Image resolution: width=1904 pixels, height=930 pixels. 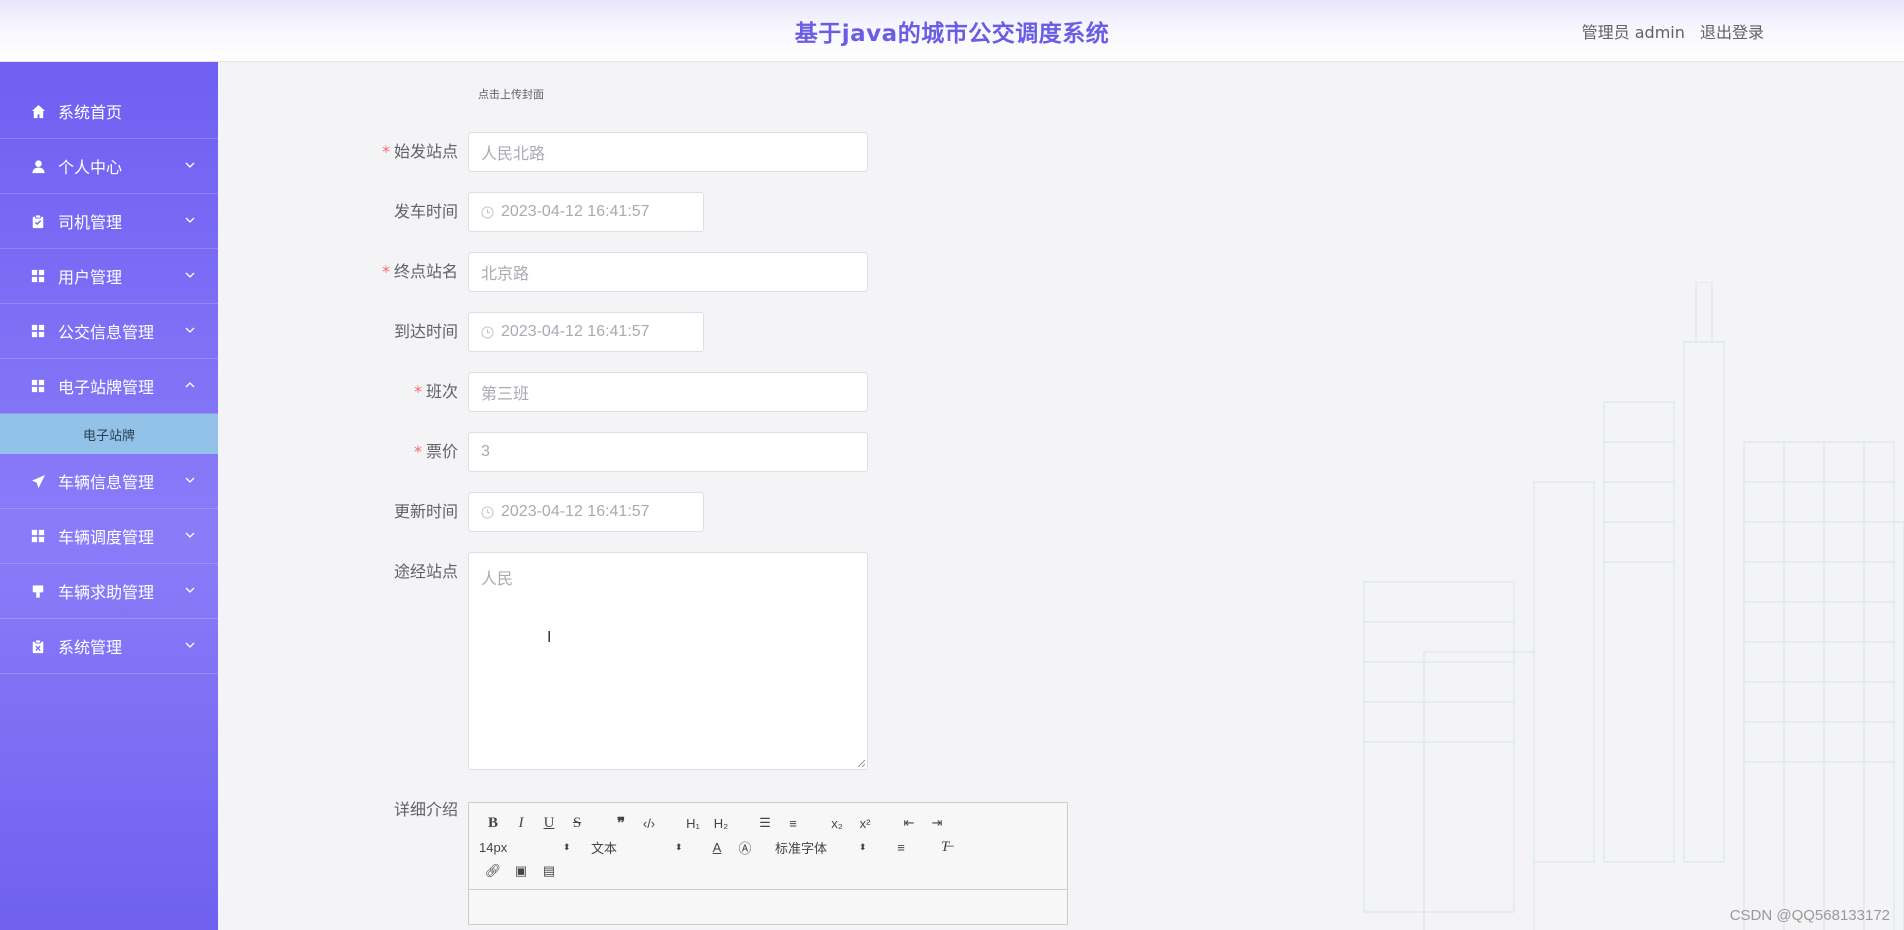 What do you see at coordinates (90, 277) in the screenshot?
I see `sidebar-item-label: 用户管理` at bounding box center [90, 277].